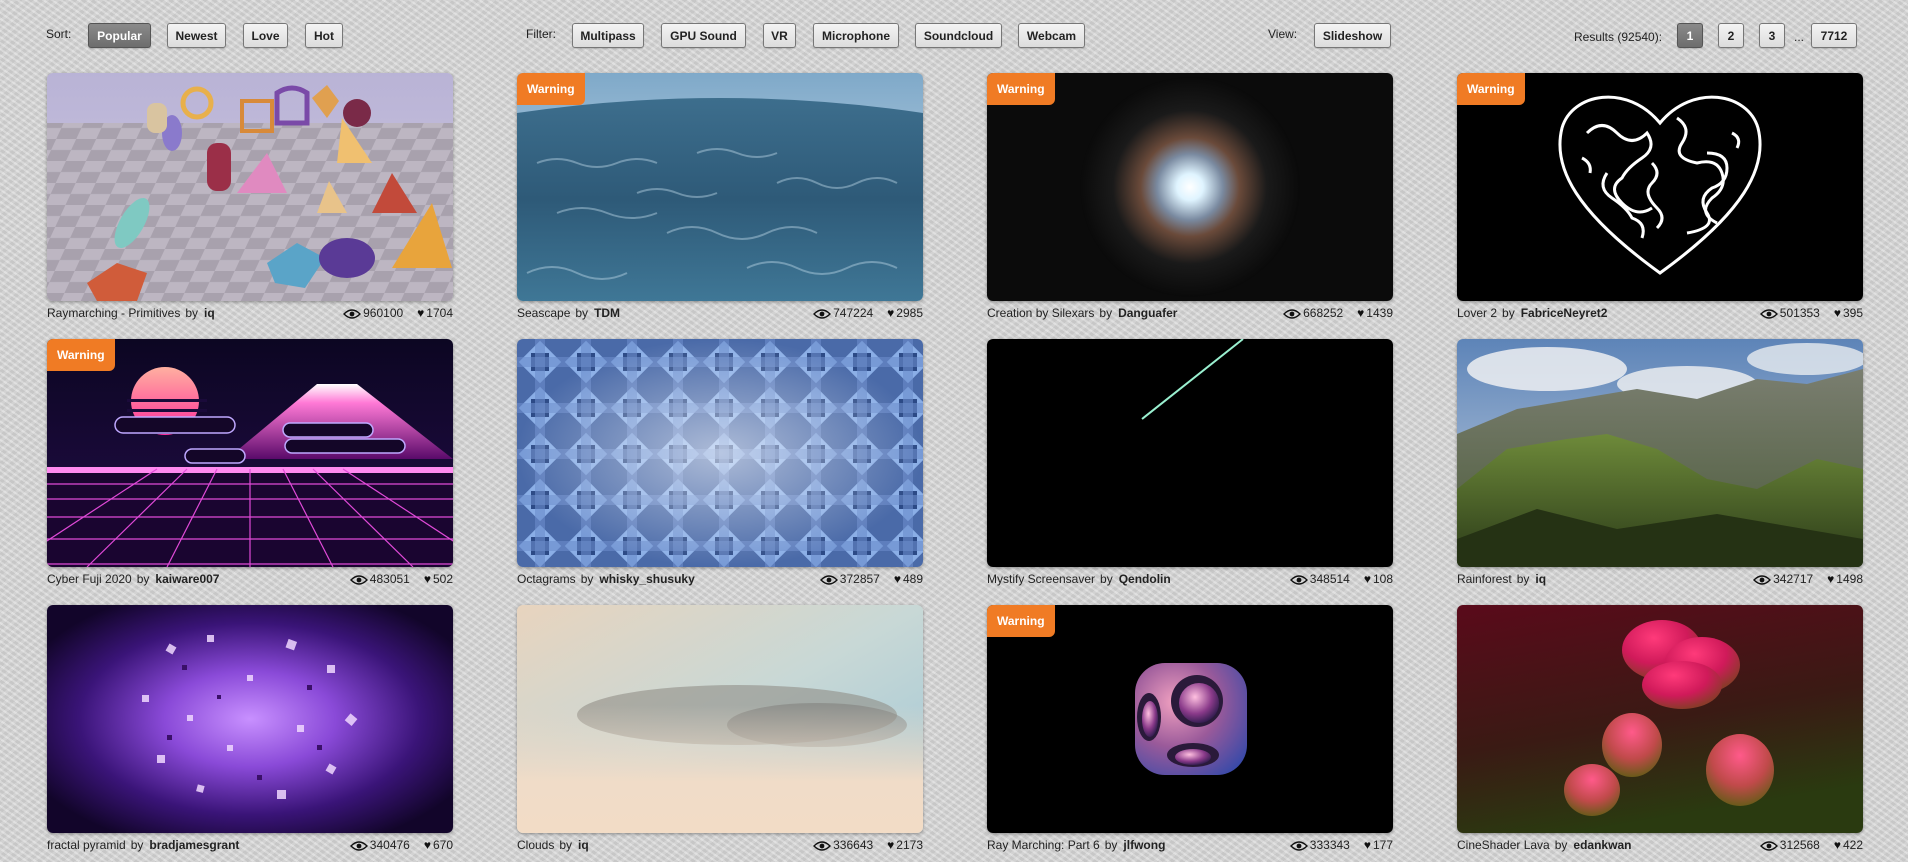 The width and height of the screenshot is (1908, 862). Describe the element at coordinates (265, 35) in the screenshot. I see `sort-love-button: Love` at that location.